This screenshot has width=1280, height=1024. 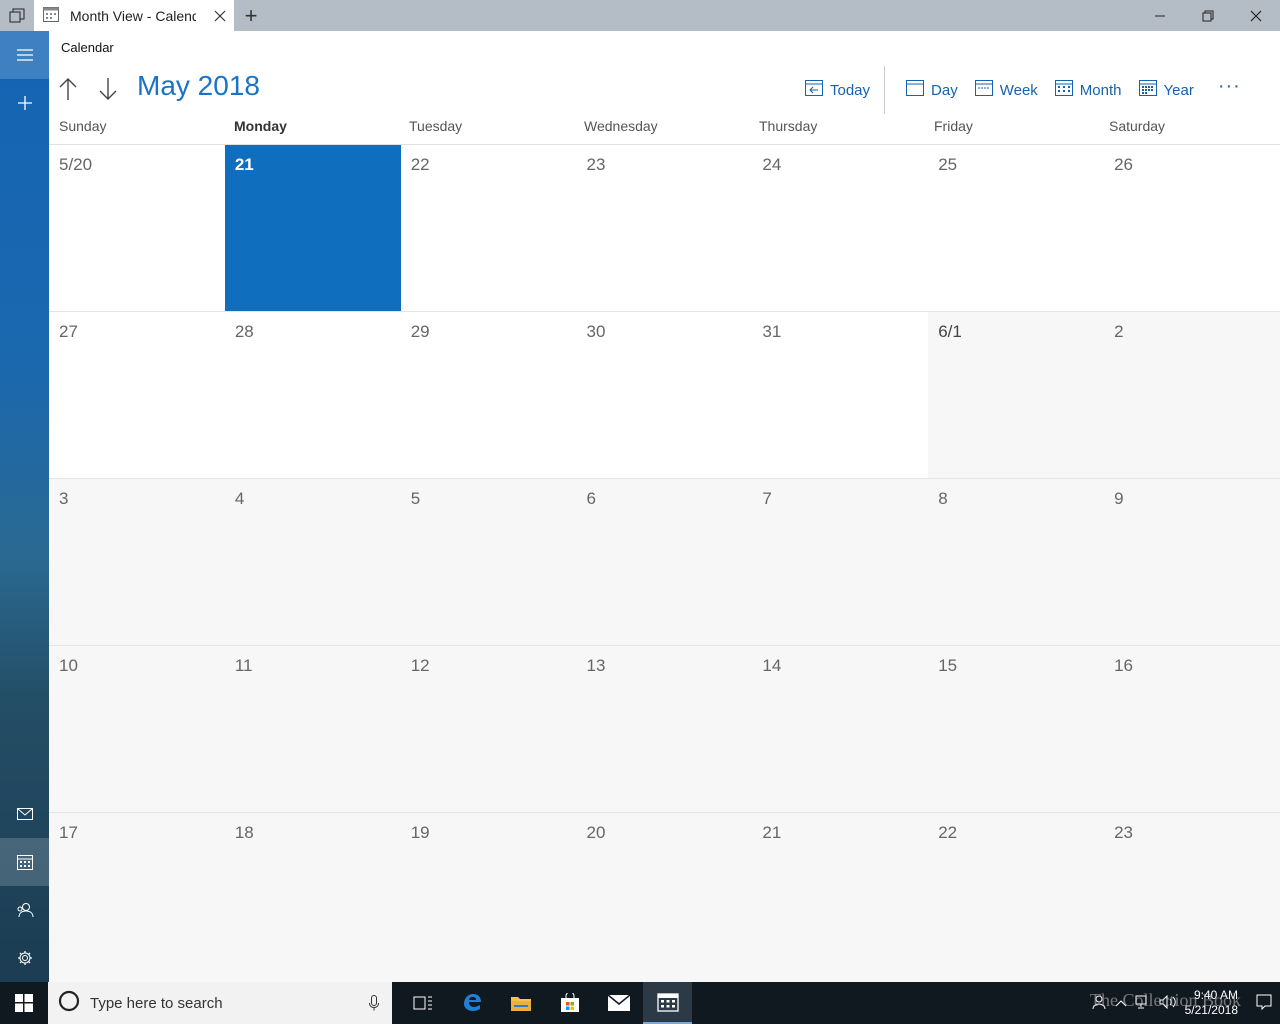 I want to click on day-cell: 8, so click(x=1016, y=562).